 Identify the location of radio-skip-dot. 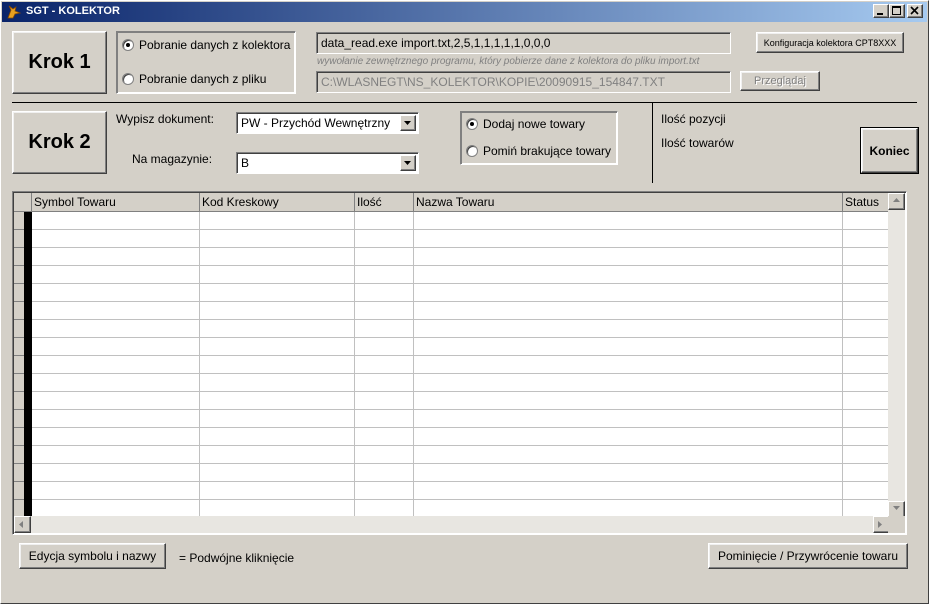
(472, 151).